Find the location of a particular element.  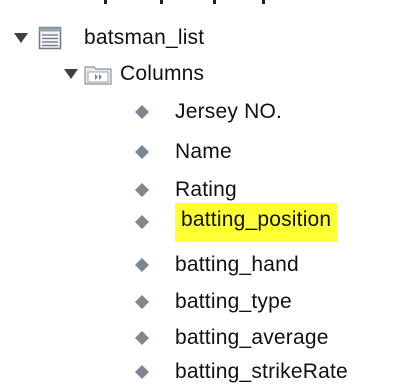

table-node: batsman_list is located at coordinates (109, 38).